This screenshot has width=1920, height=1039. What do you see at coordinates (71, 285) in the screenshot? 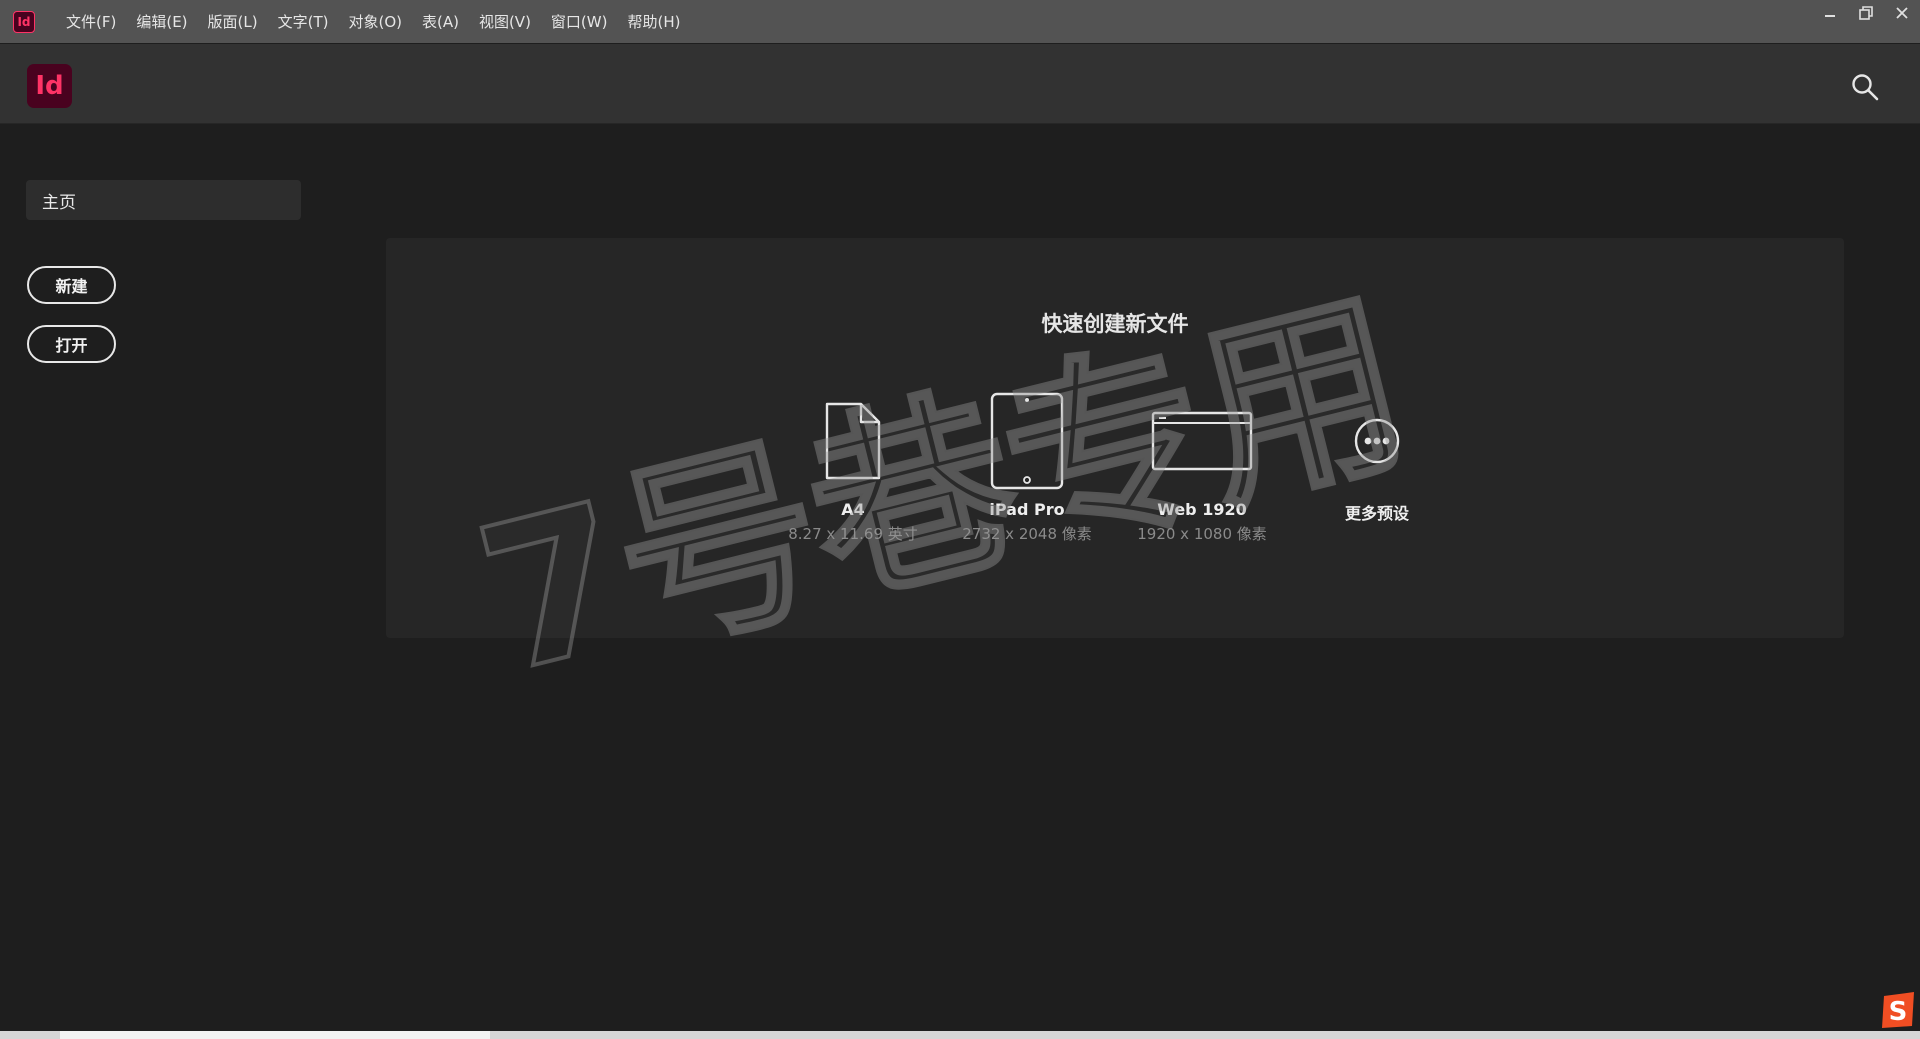
I see `new-button: 新建` at bounding box center [71, 285].